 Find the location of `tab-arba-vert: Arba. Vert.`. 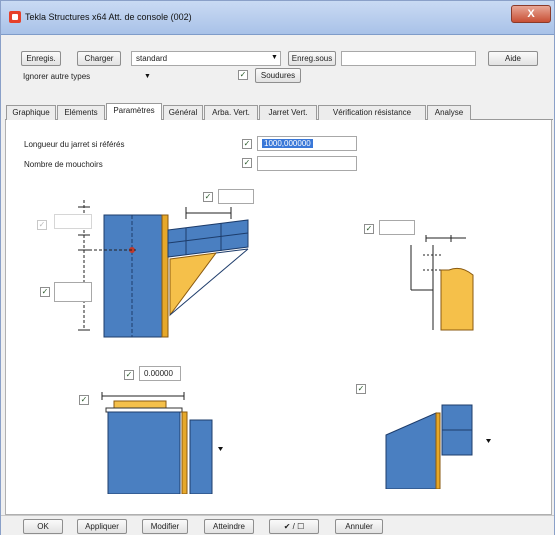

tab-arba-vert: Arba. Vert. is located at coordinates (231, 112).